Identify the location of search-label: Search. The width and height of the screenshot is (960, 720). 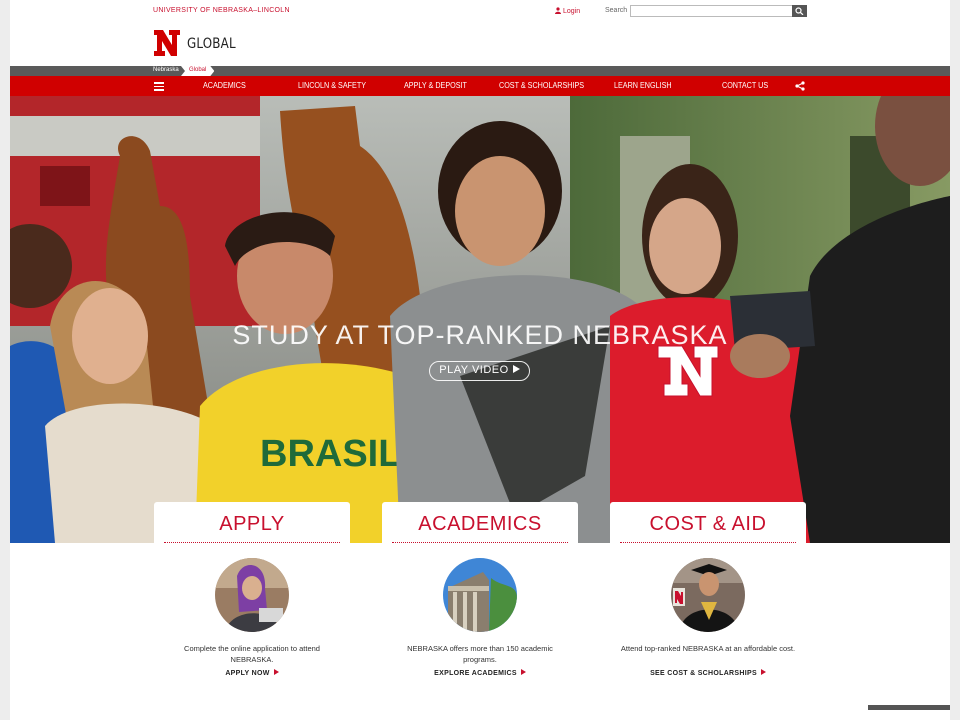
(616, 10).